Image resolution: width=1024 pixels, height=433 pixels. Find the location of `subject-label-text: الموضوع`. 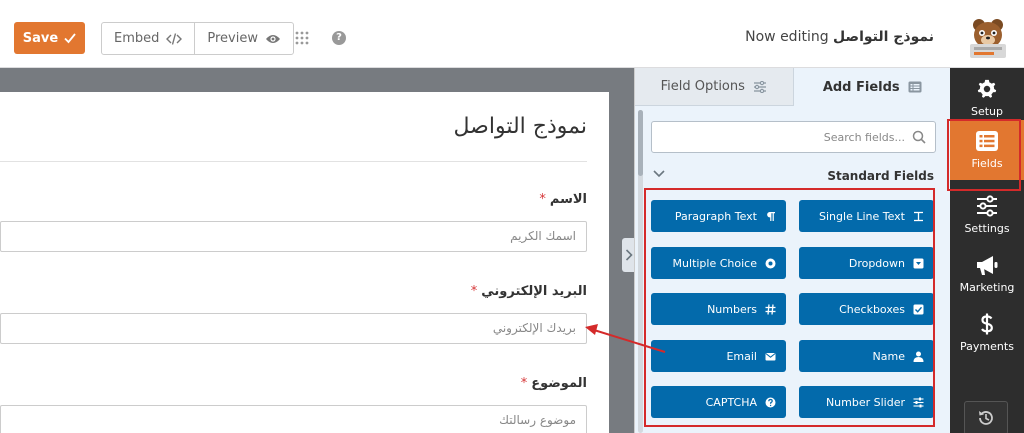

subject-label-text: الموضوع is located at coordinates (559, 383).